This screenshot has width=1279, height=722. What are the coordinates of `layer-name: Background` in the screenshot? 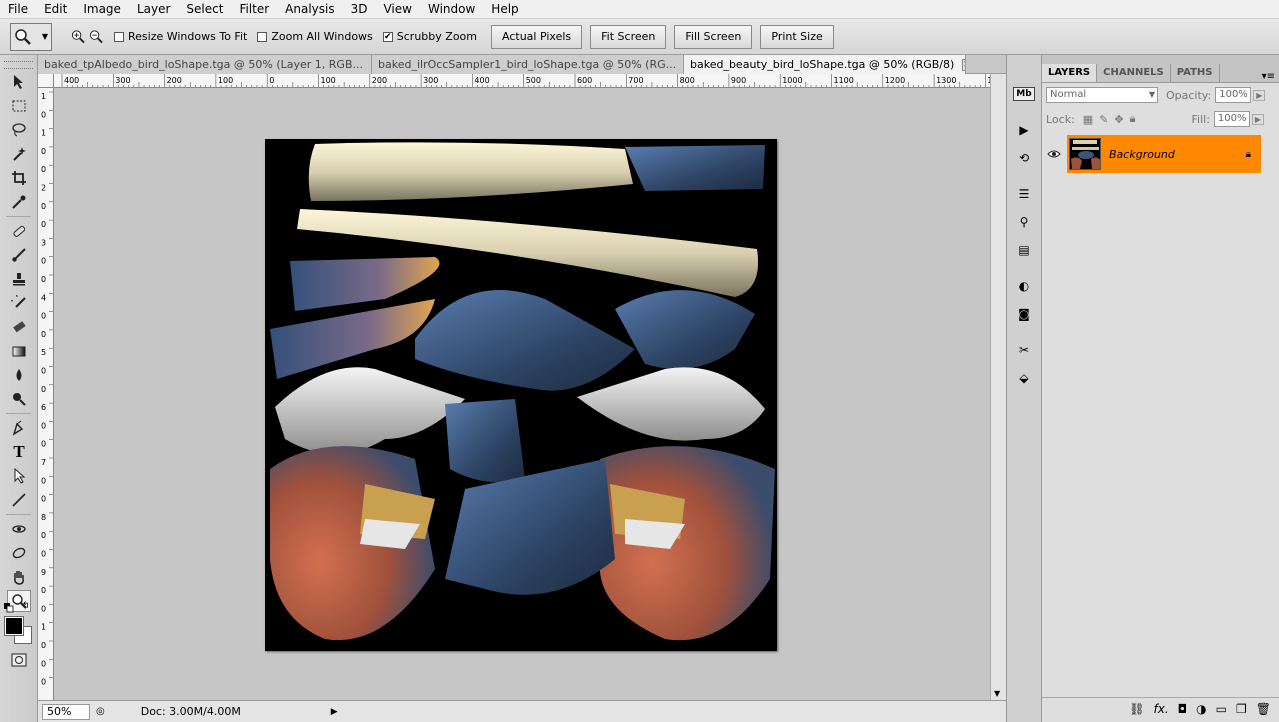 It's located at (1142, 154).